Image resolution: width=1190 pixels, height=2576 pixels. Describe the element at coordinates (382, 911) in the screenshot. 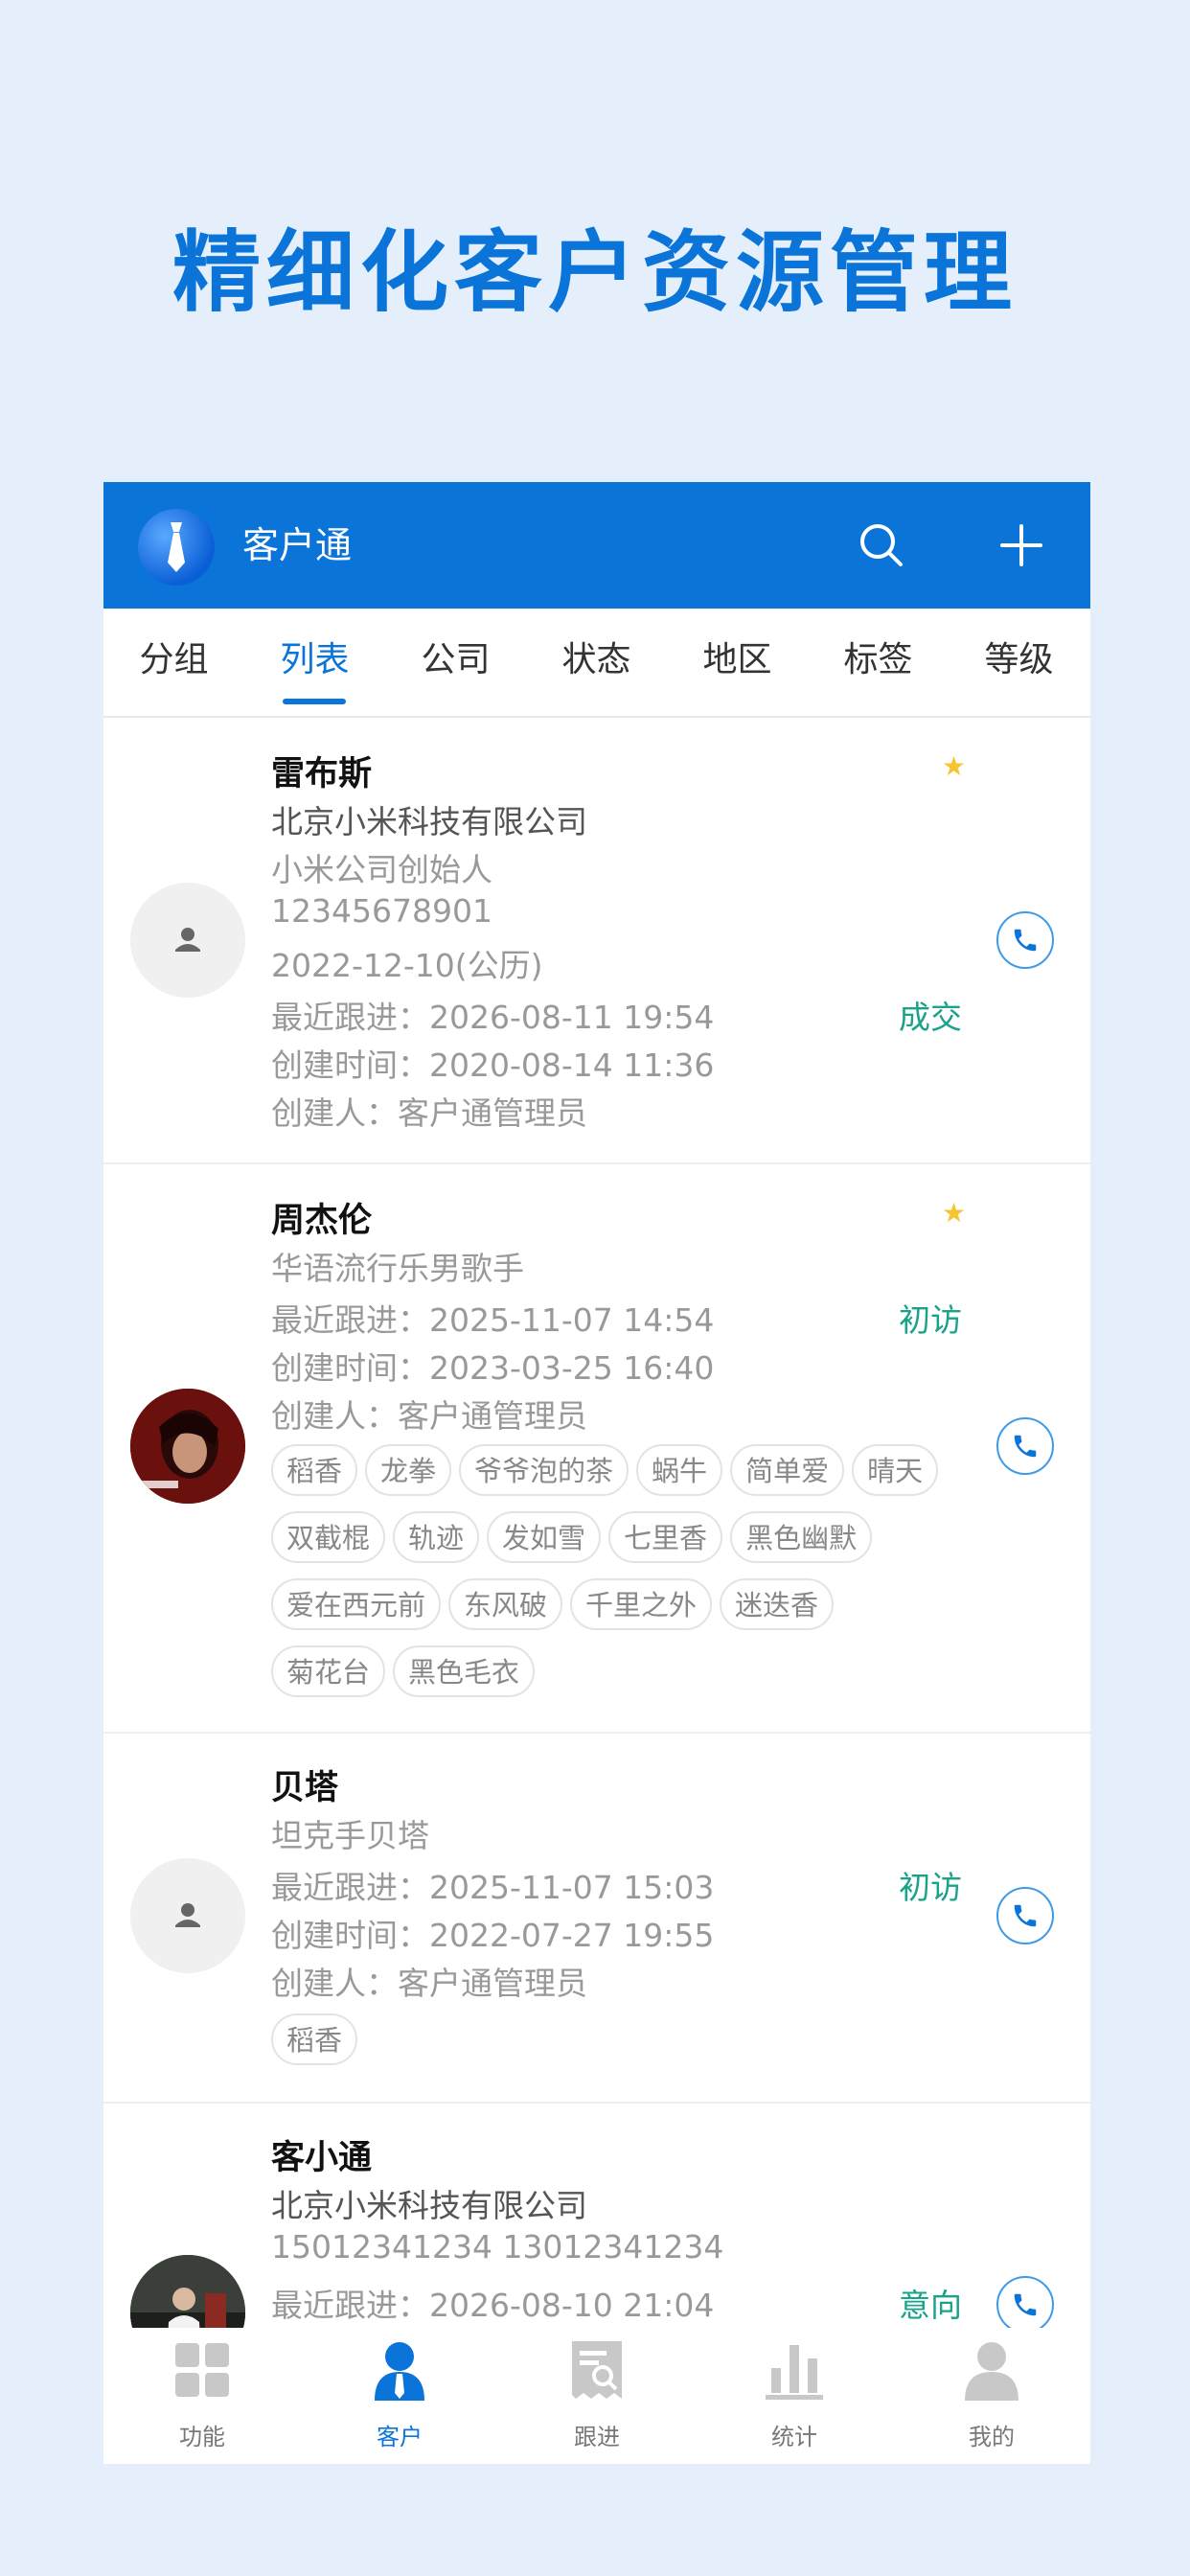

I see `customer-phone: 12345678901` at that location.